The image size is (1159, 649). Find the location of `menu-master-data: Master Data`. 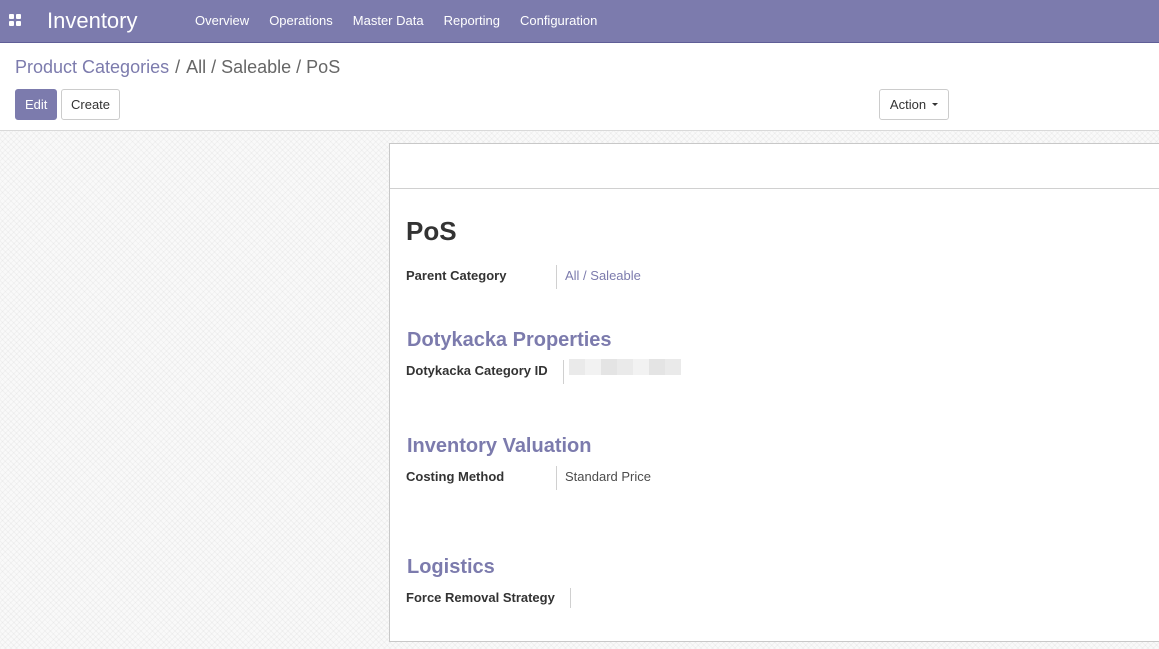

menu-master-data: Master Data is located at coordinates (388, 21).